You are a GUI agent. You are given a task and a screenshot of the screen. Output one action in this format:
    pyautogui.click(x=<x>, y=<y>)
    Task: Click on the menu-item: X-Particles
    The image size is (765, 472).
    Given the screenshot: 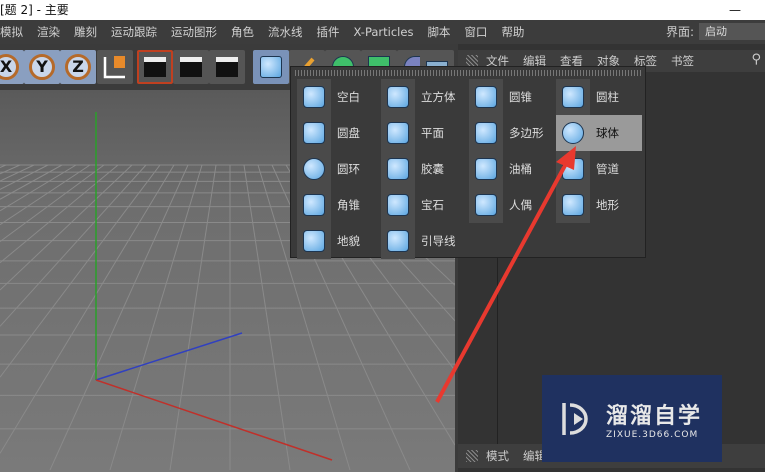 What is the action you would take?
    pyautogui.click(x=384, y=32)
    